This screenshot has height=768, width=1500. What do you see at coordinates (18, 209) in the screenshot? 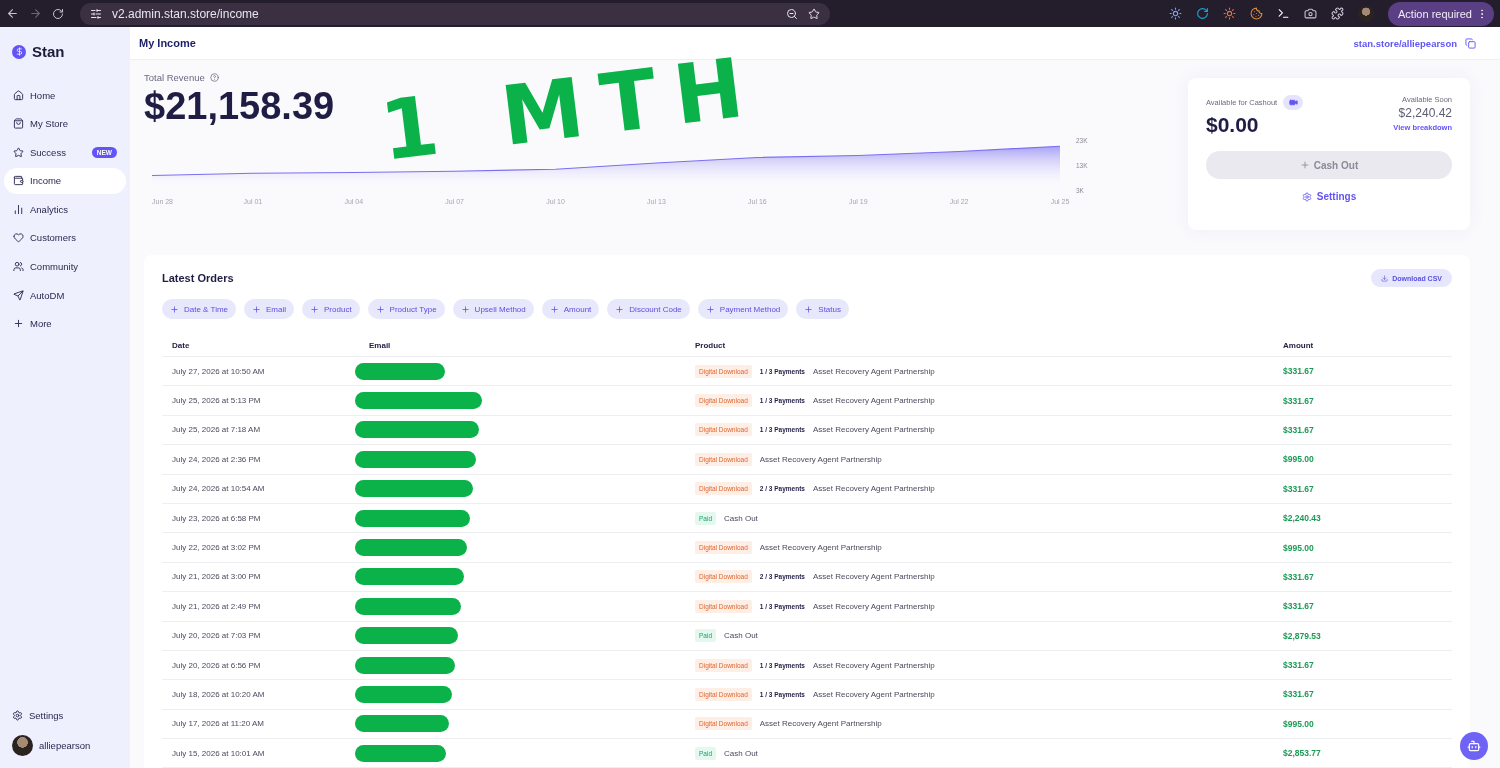
I see `bar-chart-icon` at bounding box center [18, 209].